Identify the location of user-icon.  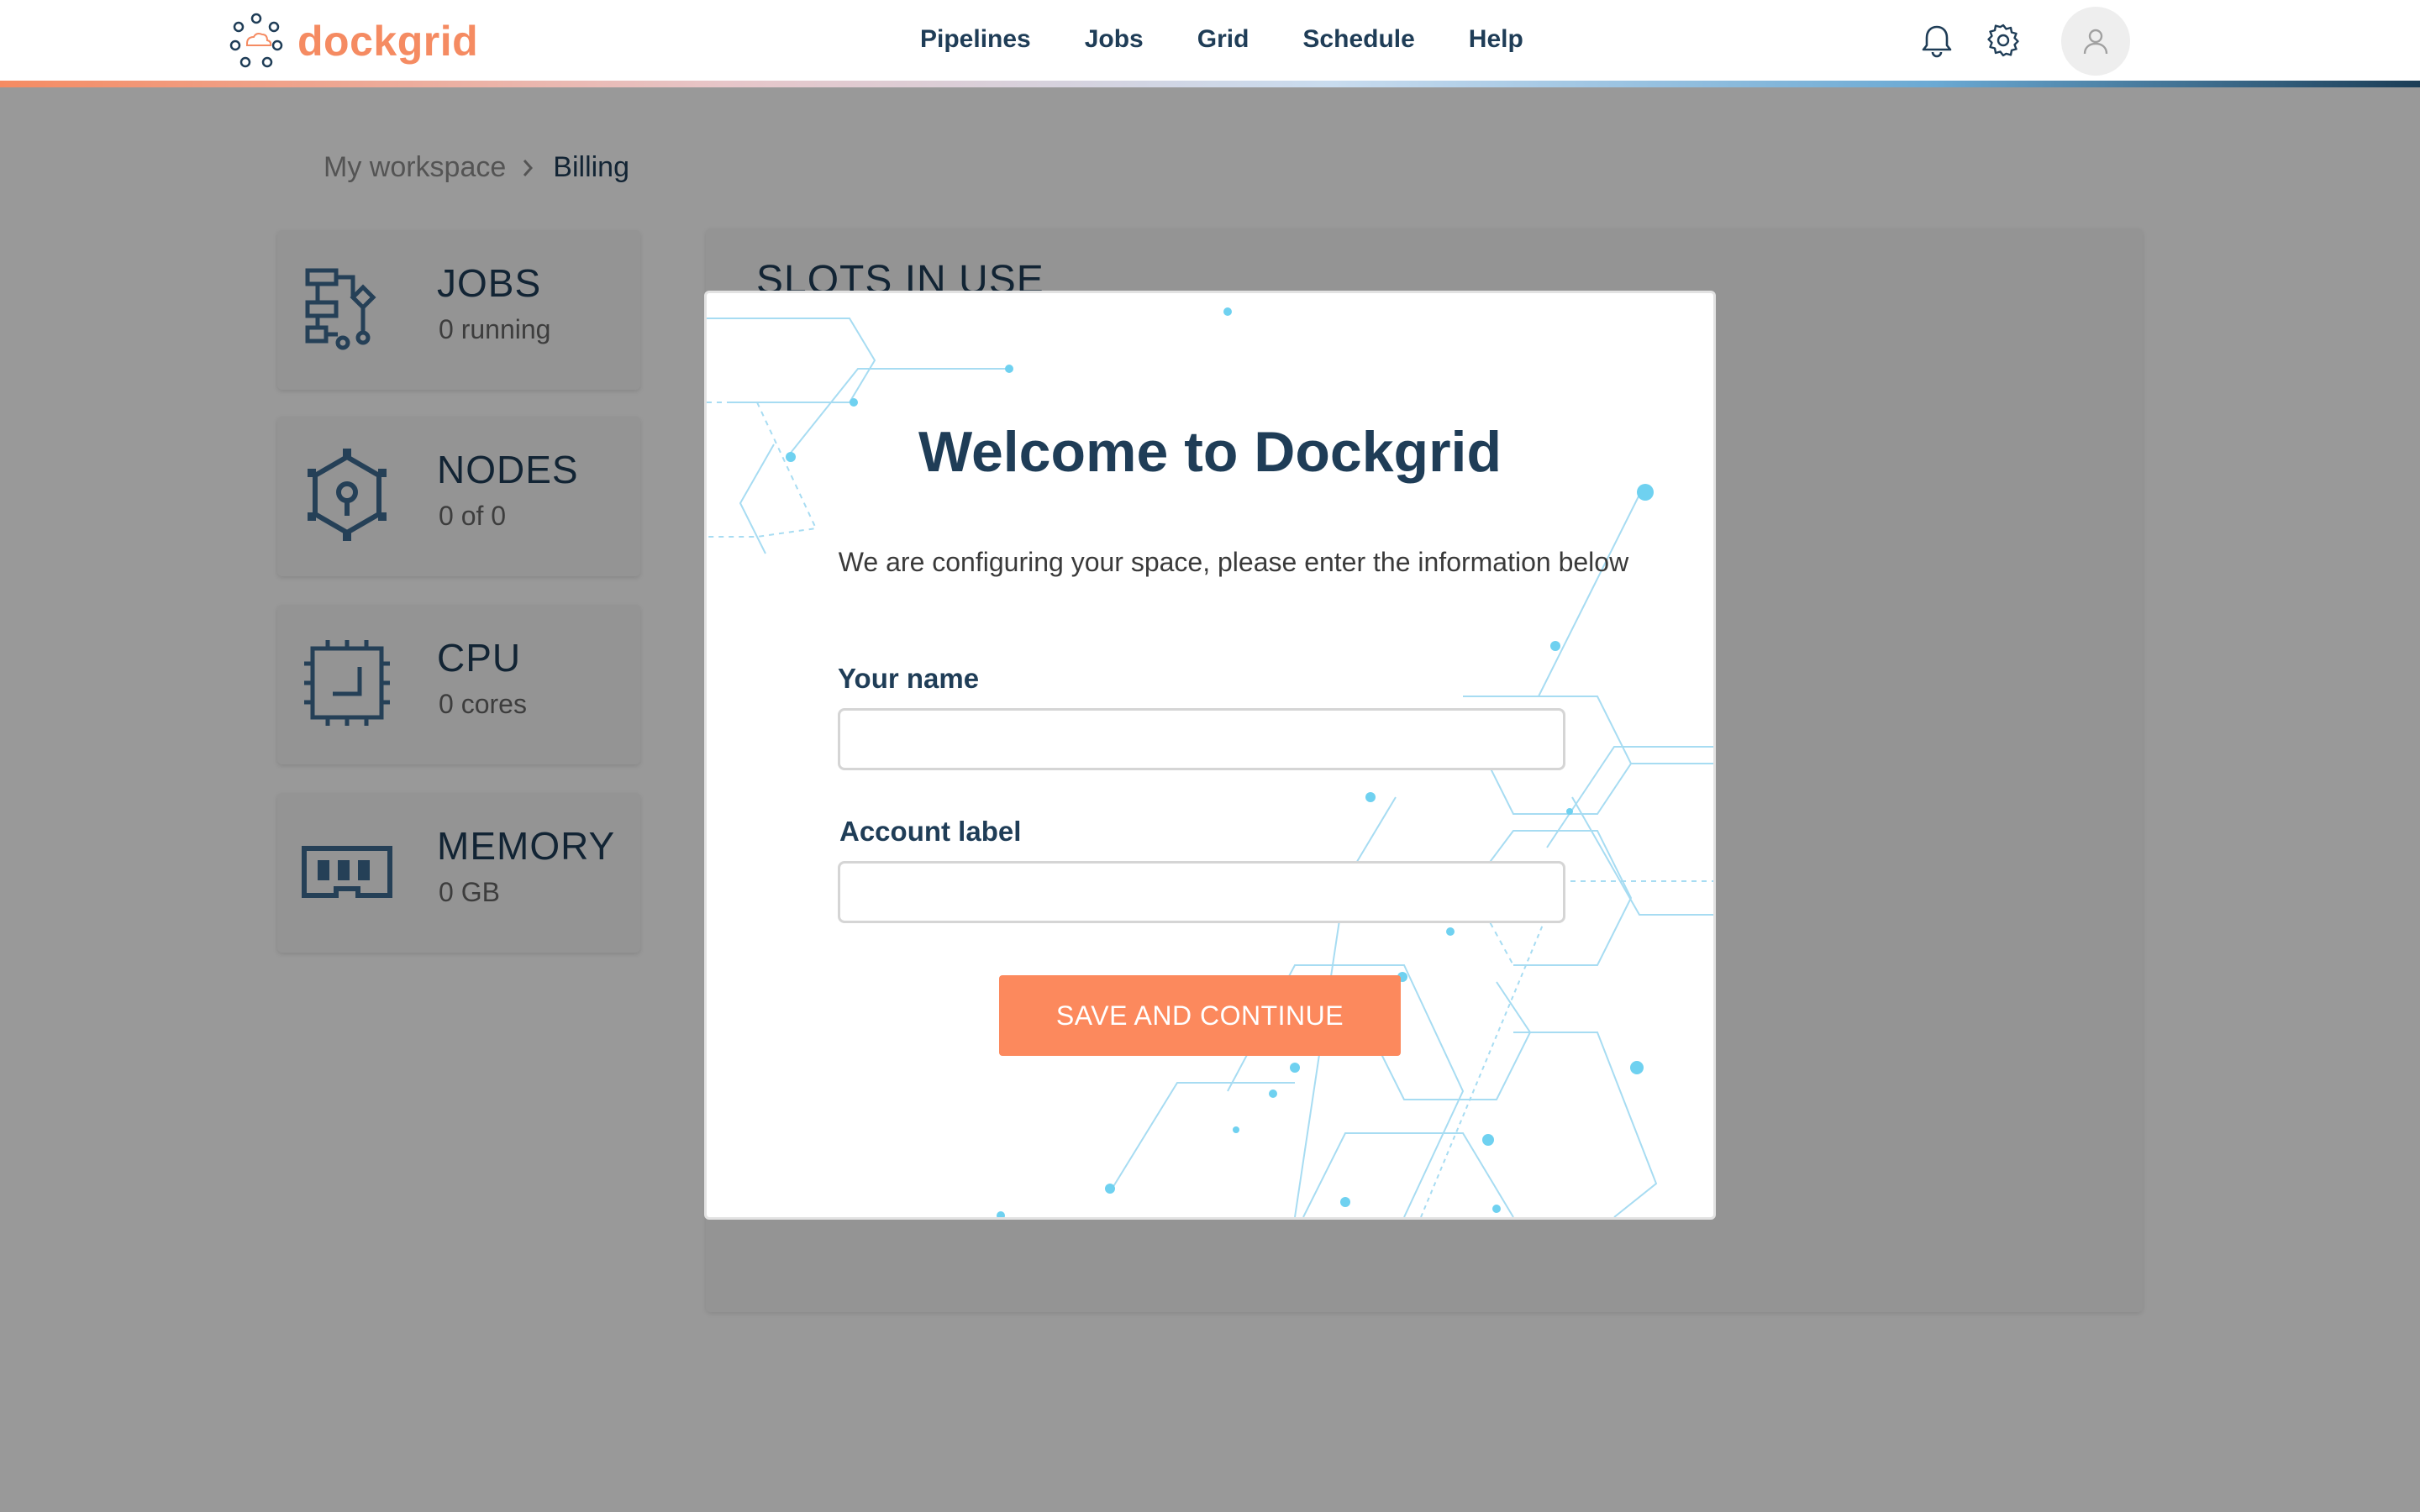
(2095, 42).